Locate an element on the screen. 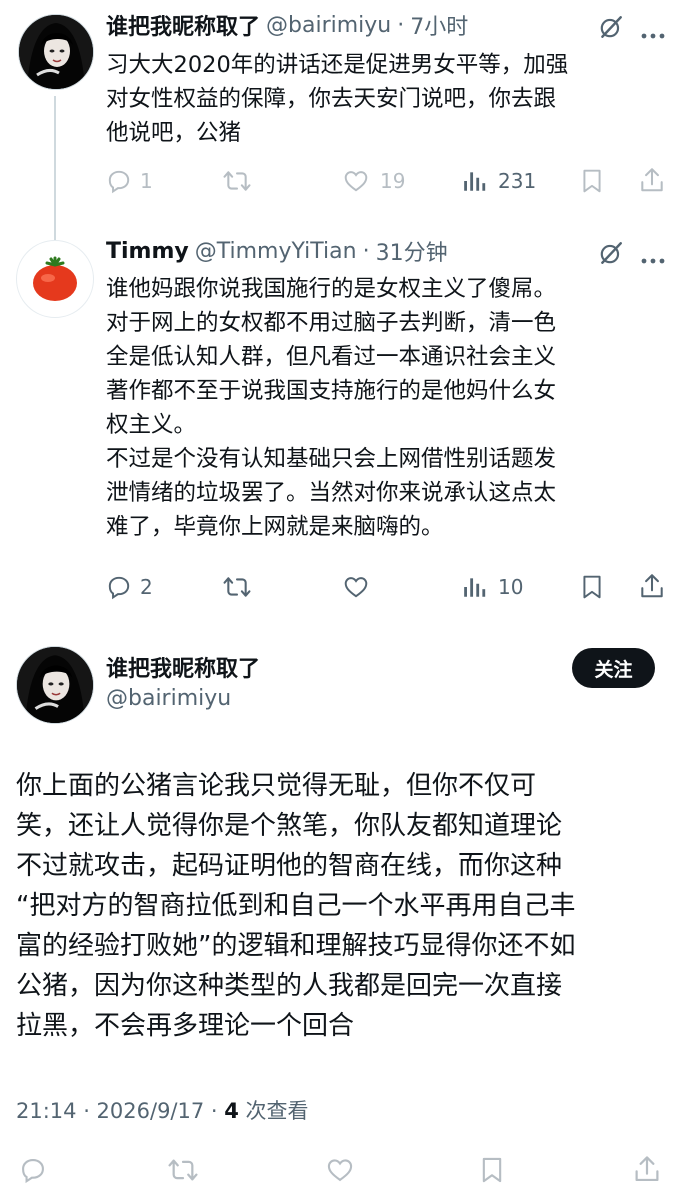 This screenshot has height=1200, width=683. text-line: 你上面的公猪言论我只觉得无耻，但你不仅可 is located at coordinates (276, 786).